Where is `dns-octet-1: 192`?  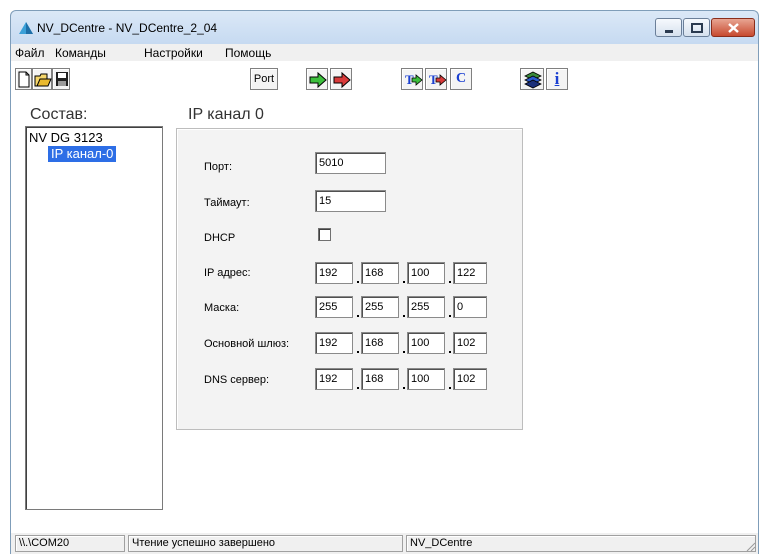 dns-octet-1: 192 is located at coordinates (334, 379).